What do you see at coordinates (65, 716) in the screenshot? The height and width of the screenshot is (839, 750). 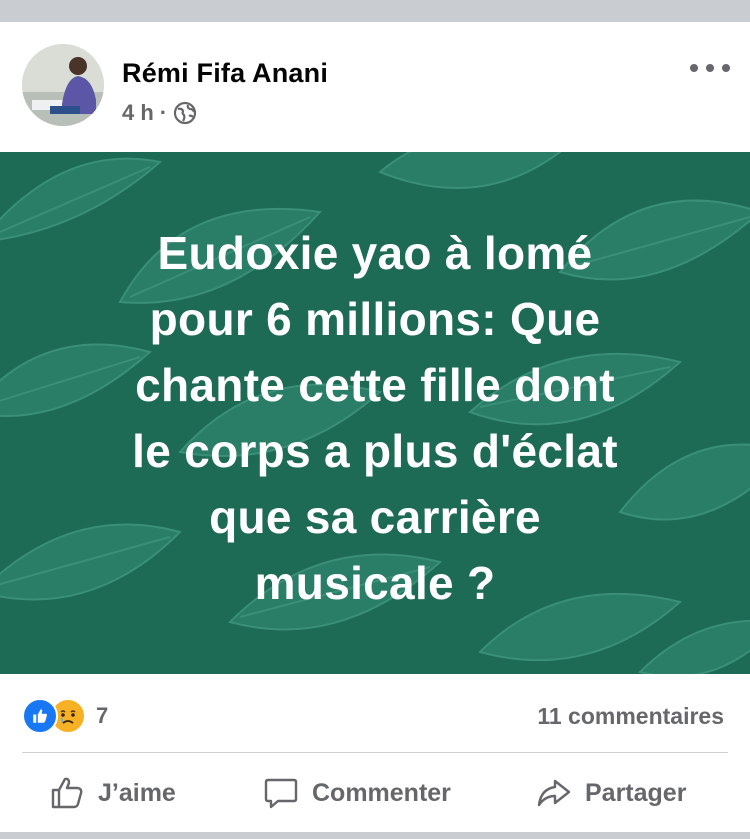 I see `reactions-summary: 7` at bounding box center [65, 716].